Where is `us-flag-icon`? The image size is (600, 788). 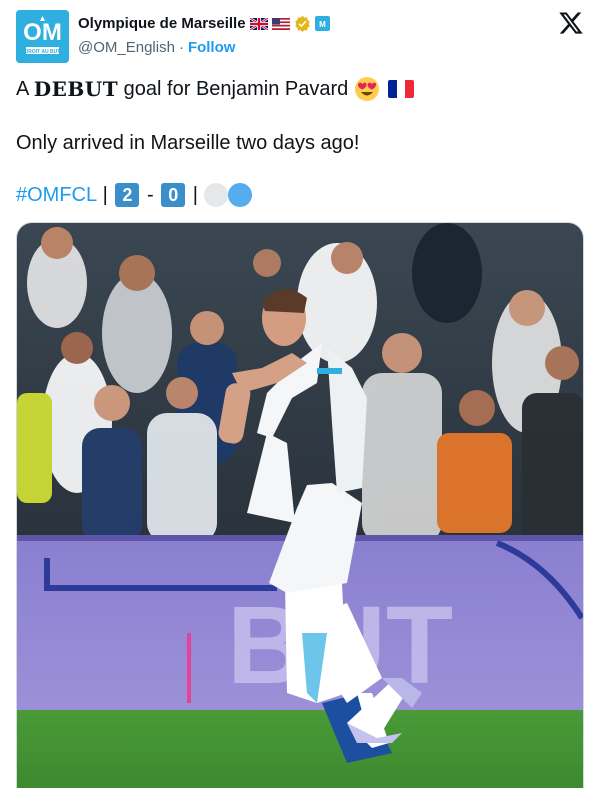
us-flag-icon is located at coordinates (280, 23).